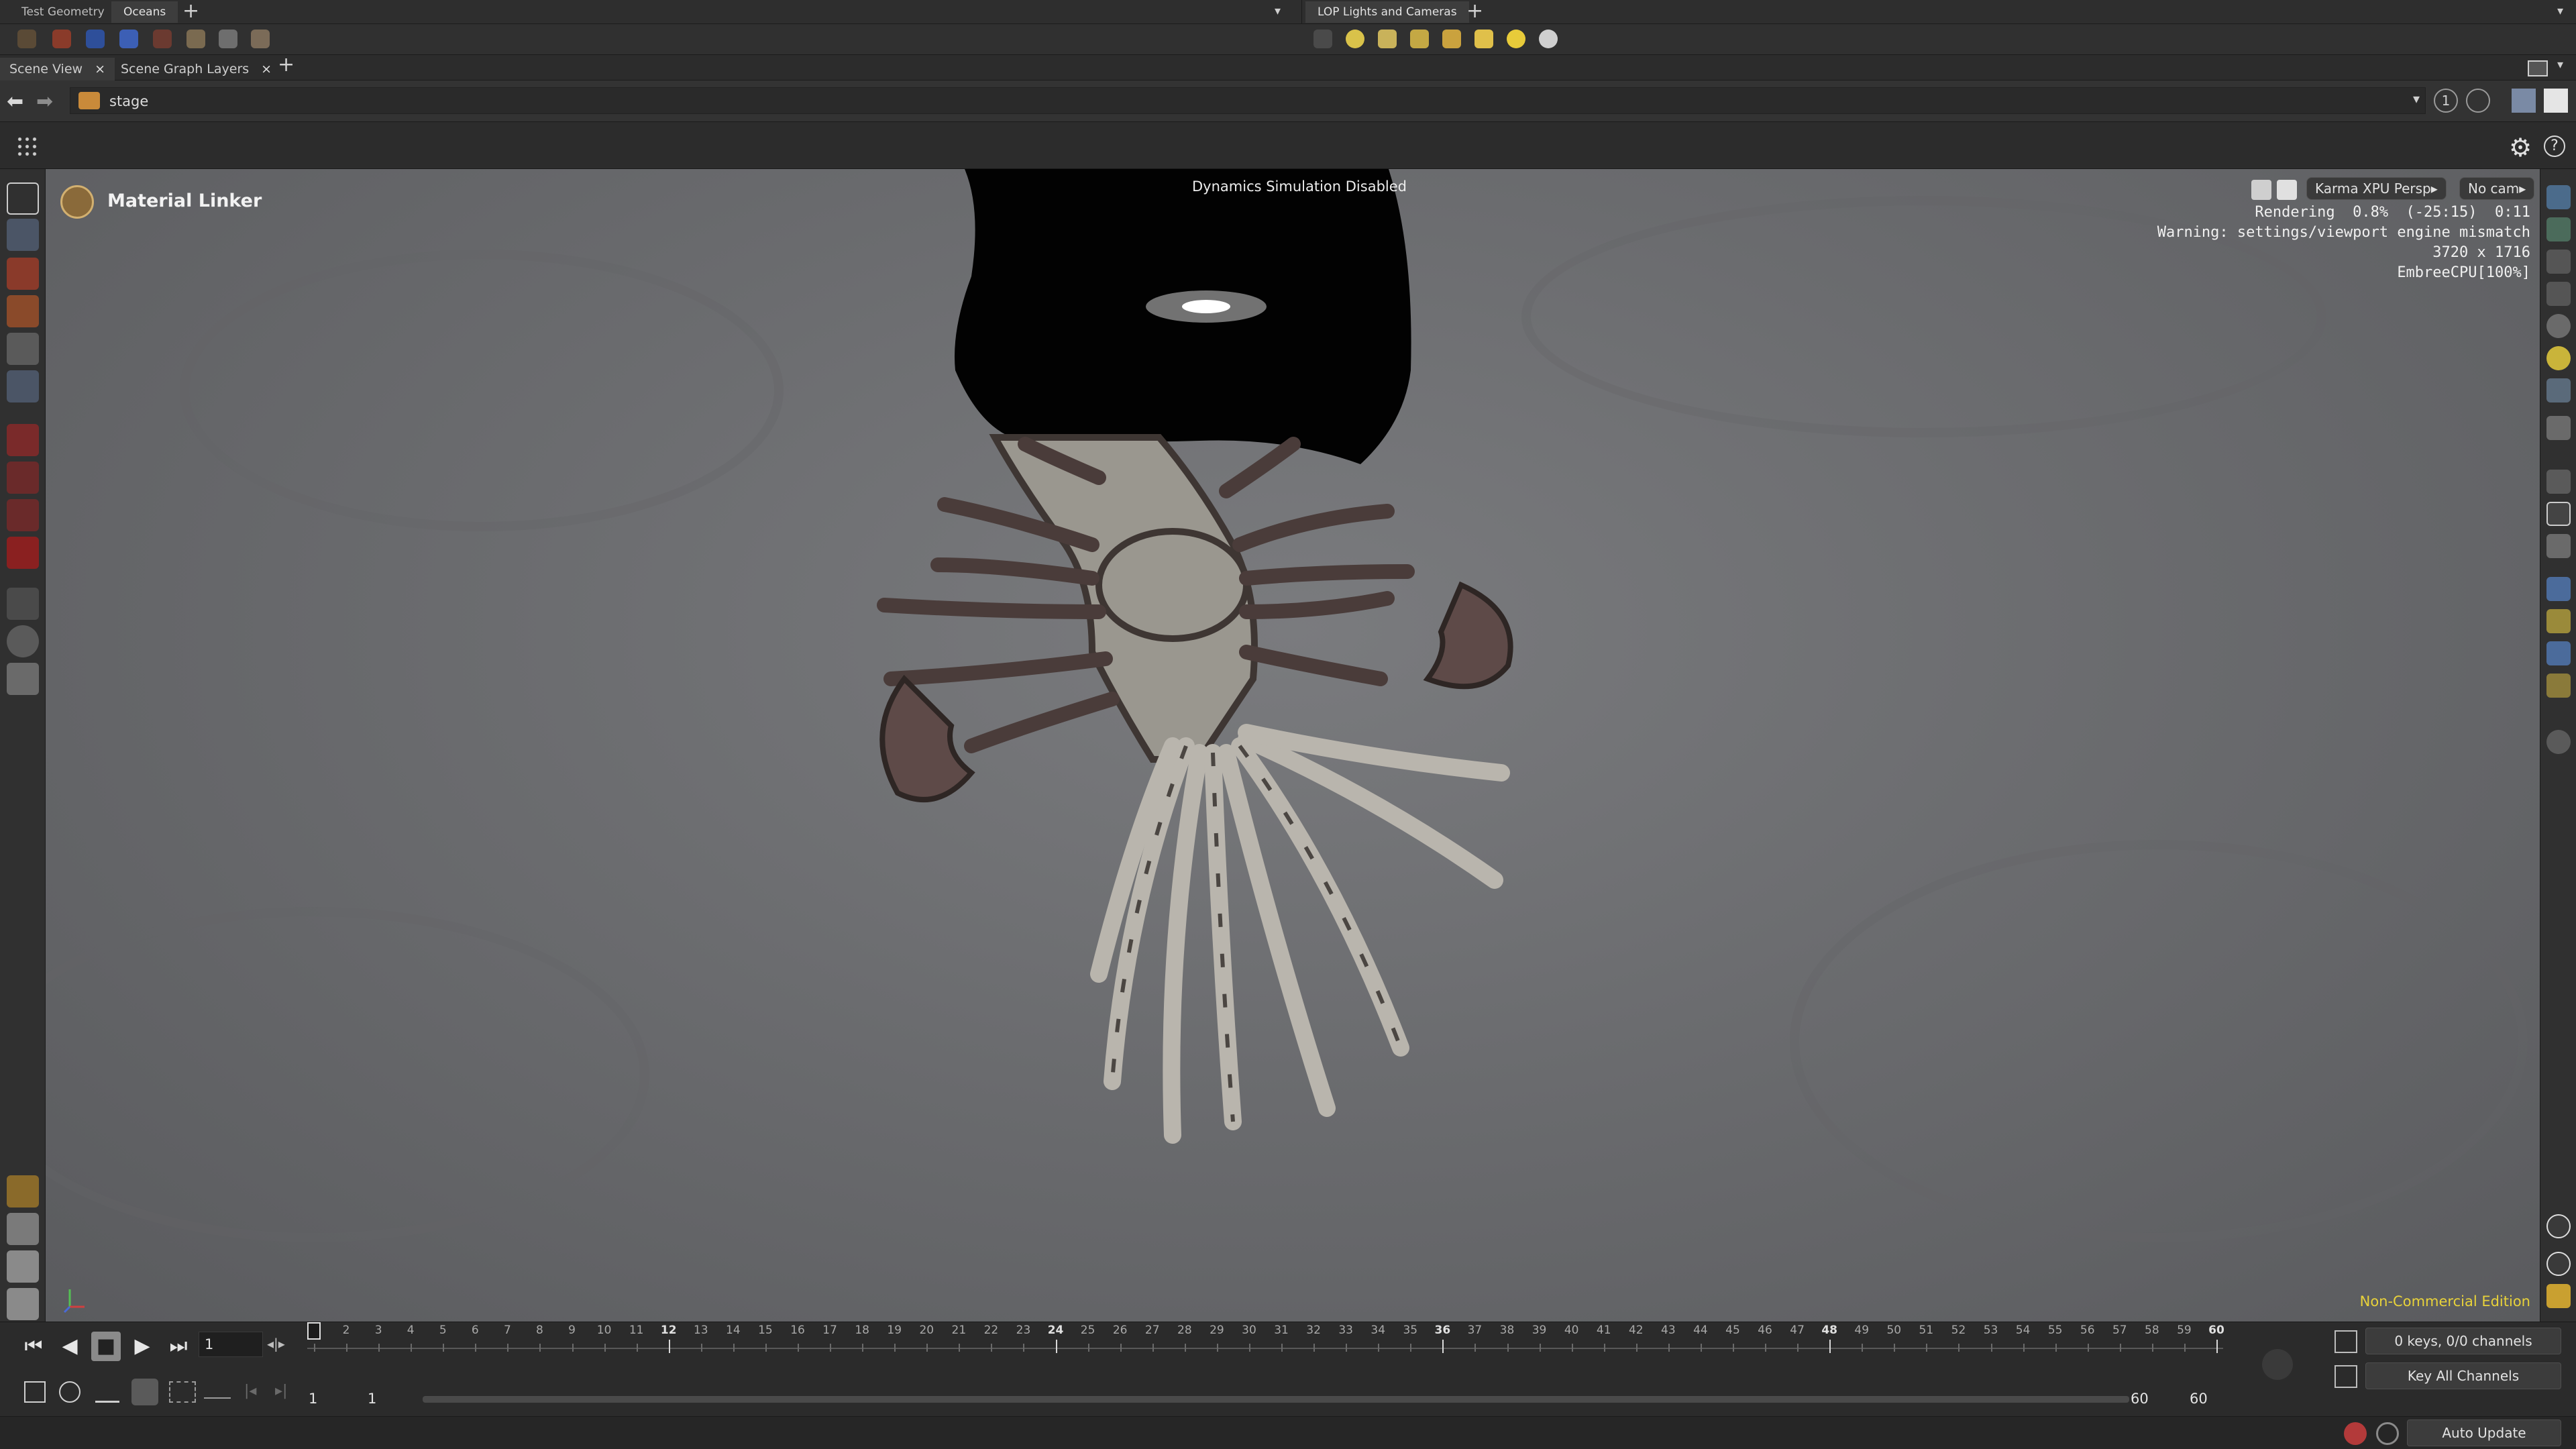 The height and width of the screenshot is (1449, 2576). I want to click on loop-icon, so click(107, 1392).